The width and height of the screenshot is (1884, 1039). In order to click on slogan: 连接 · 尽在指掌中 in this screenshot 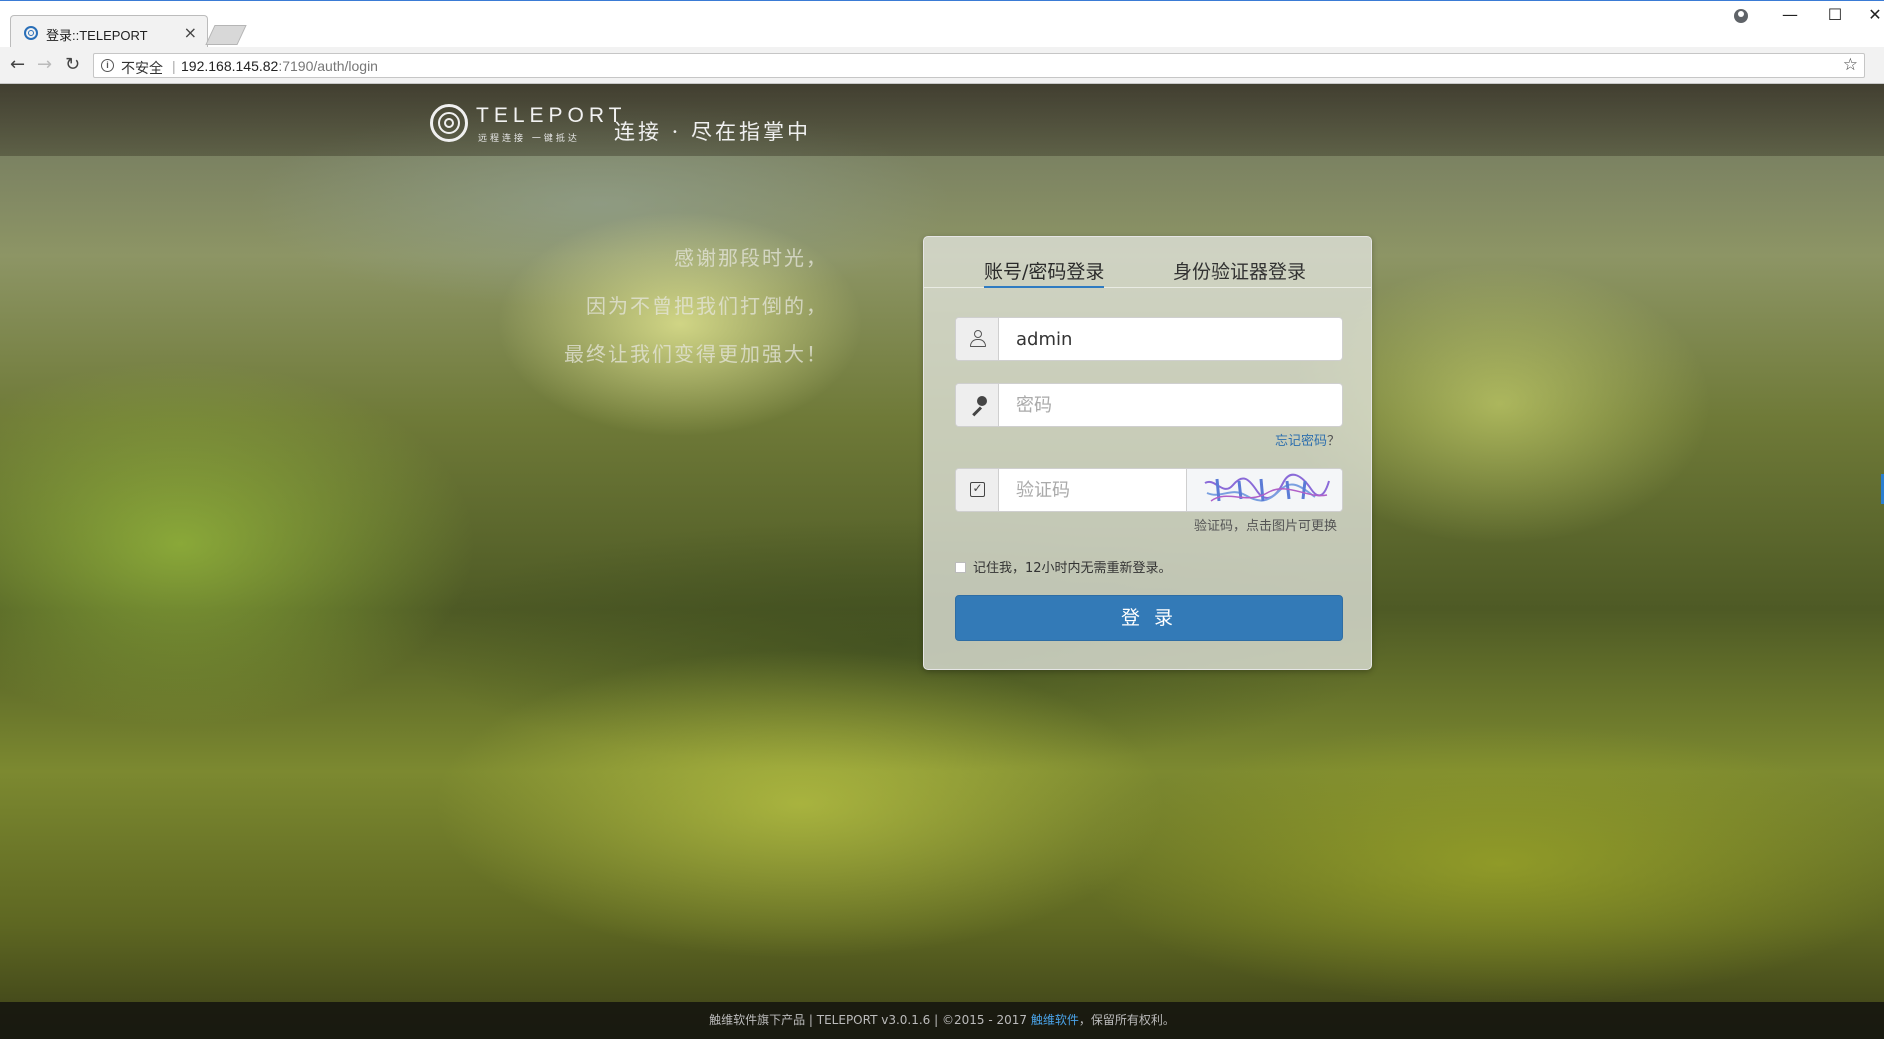, I will do `click(713, 132)`.